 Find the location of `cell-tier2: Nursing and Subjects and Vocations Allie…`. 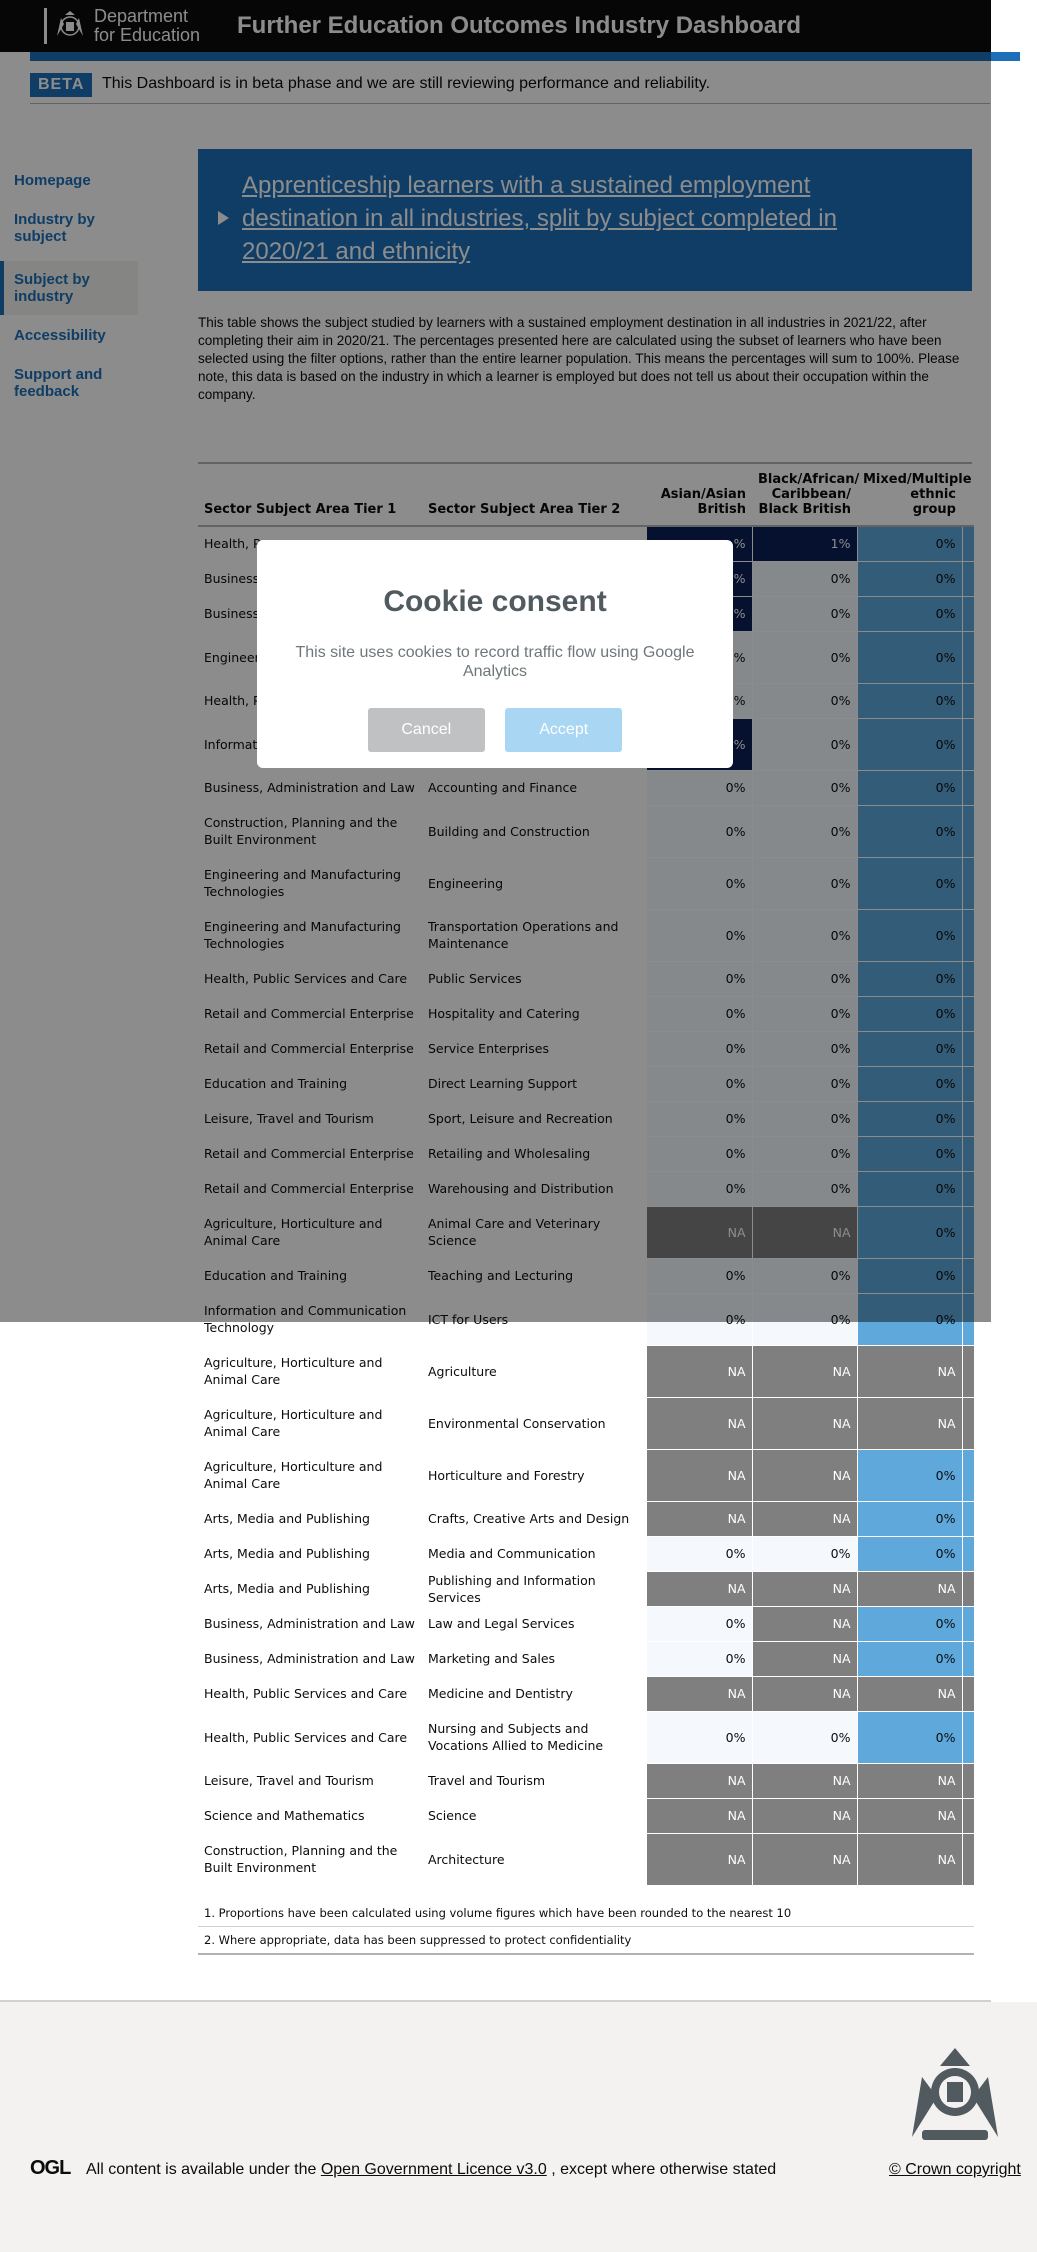

cell-tier2: Nursing and Subjects and Vocations Allie… is located at coordinates (534, 1737).